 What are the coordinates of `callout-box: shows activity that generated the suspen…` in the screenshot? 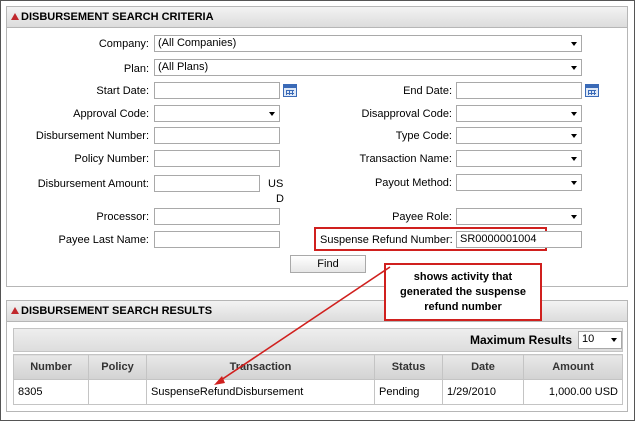 It's located at (463, 292).